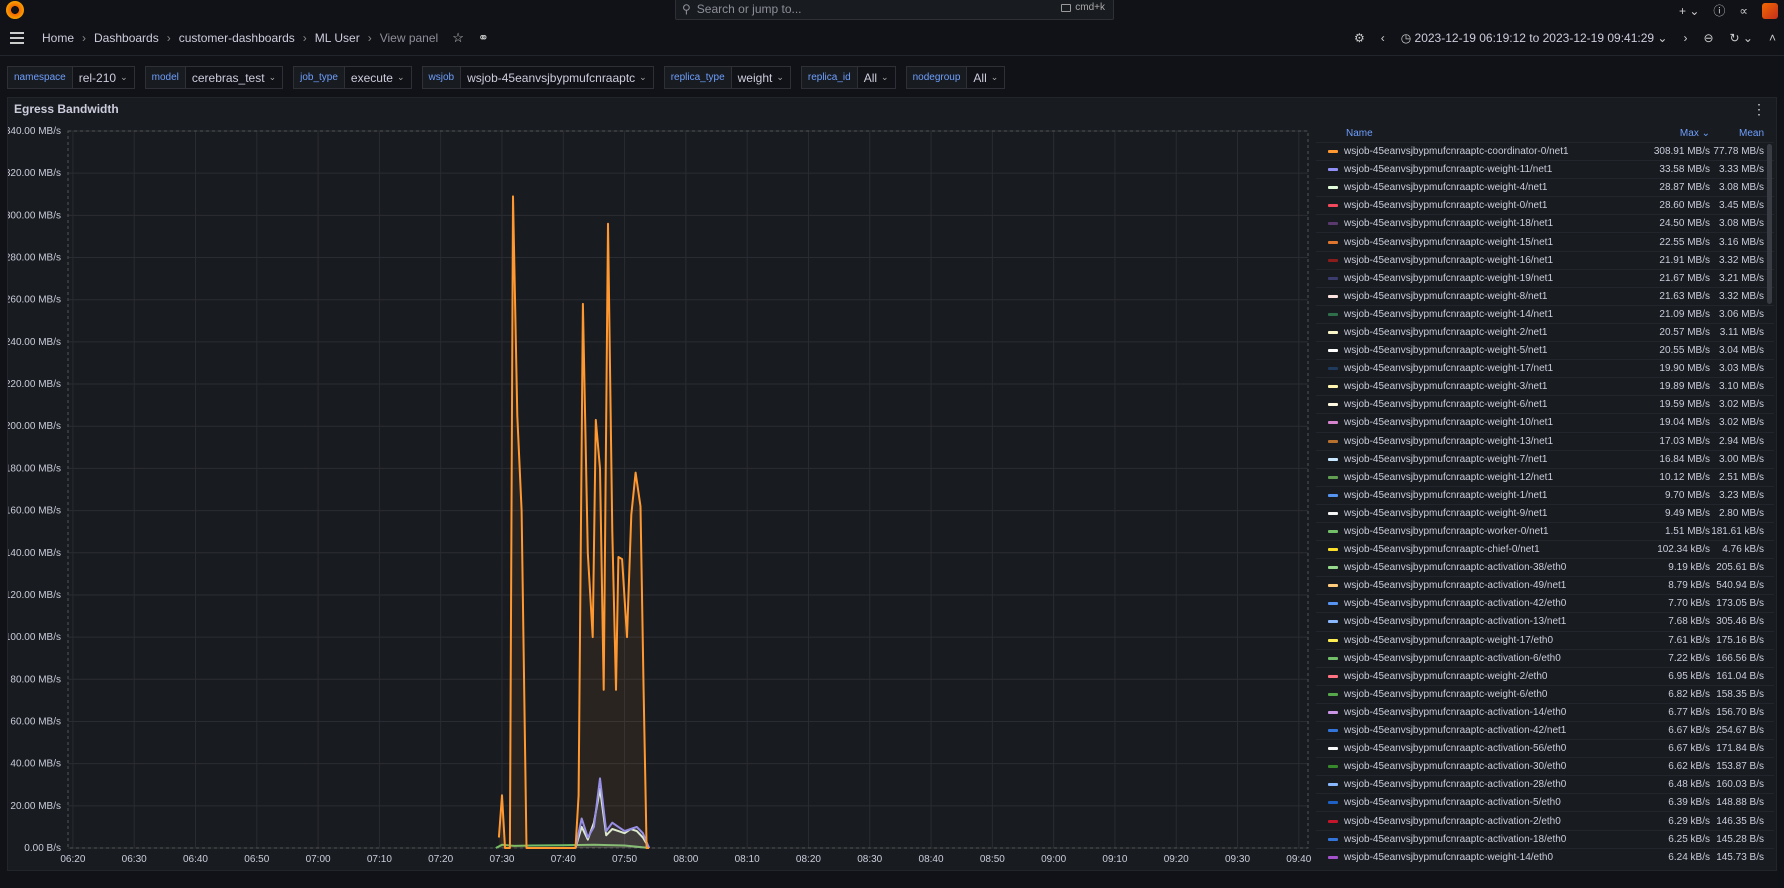 The height and width of the screenshot is (888, 1784). Describe the element at coordinates (1743, 11) in the screenshot. I see `rss-icon: ∝` at that location.